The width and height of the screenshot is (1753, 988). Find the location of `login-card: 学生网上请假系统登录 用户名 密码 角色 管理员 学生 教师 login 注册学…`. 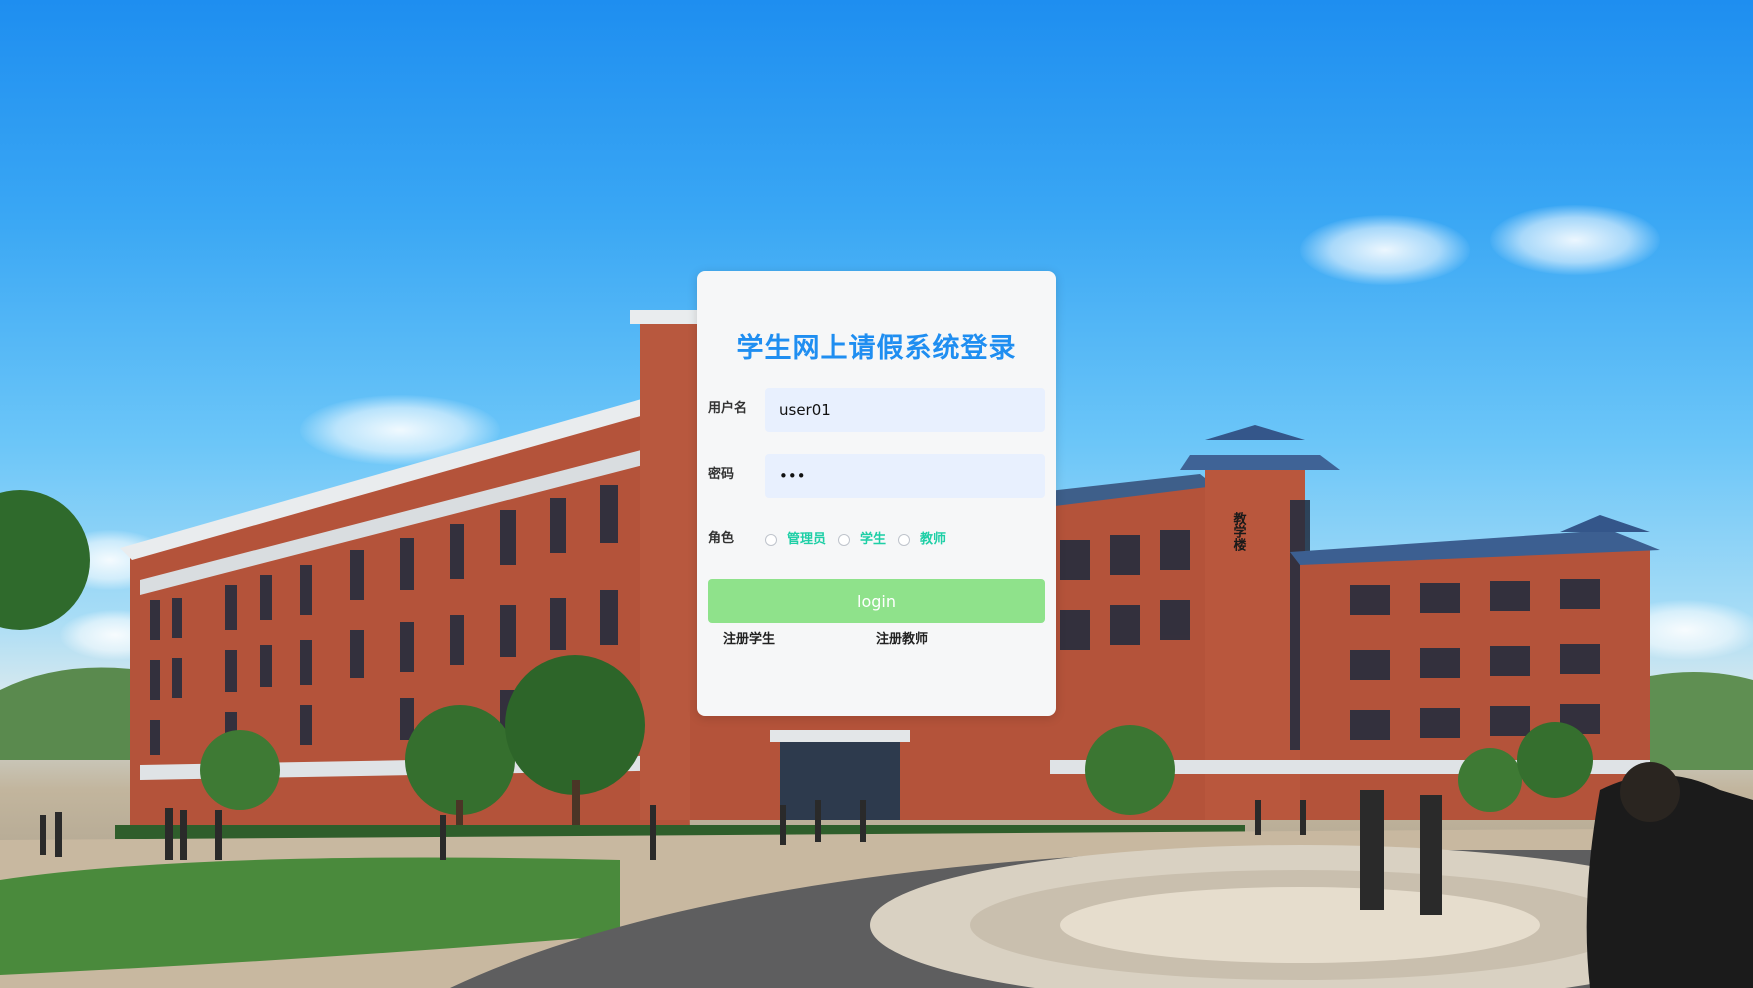

login-card: 学生网上请假系统登录 用户名 密码 角色 管理员 学生 教师 login 注册学… is located at coordinates (876, 493).